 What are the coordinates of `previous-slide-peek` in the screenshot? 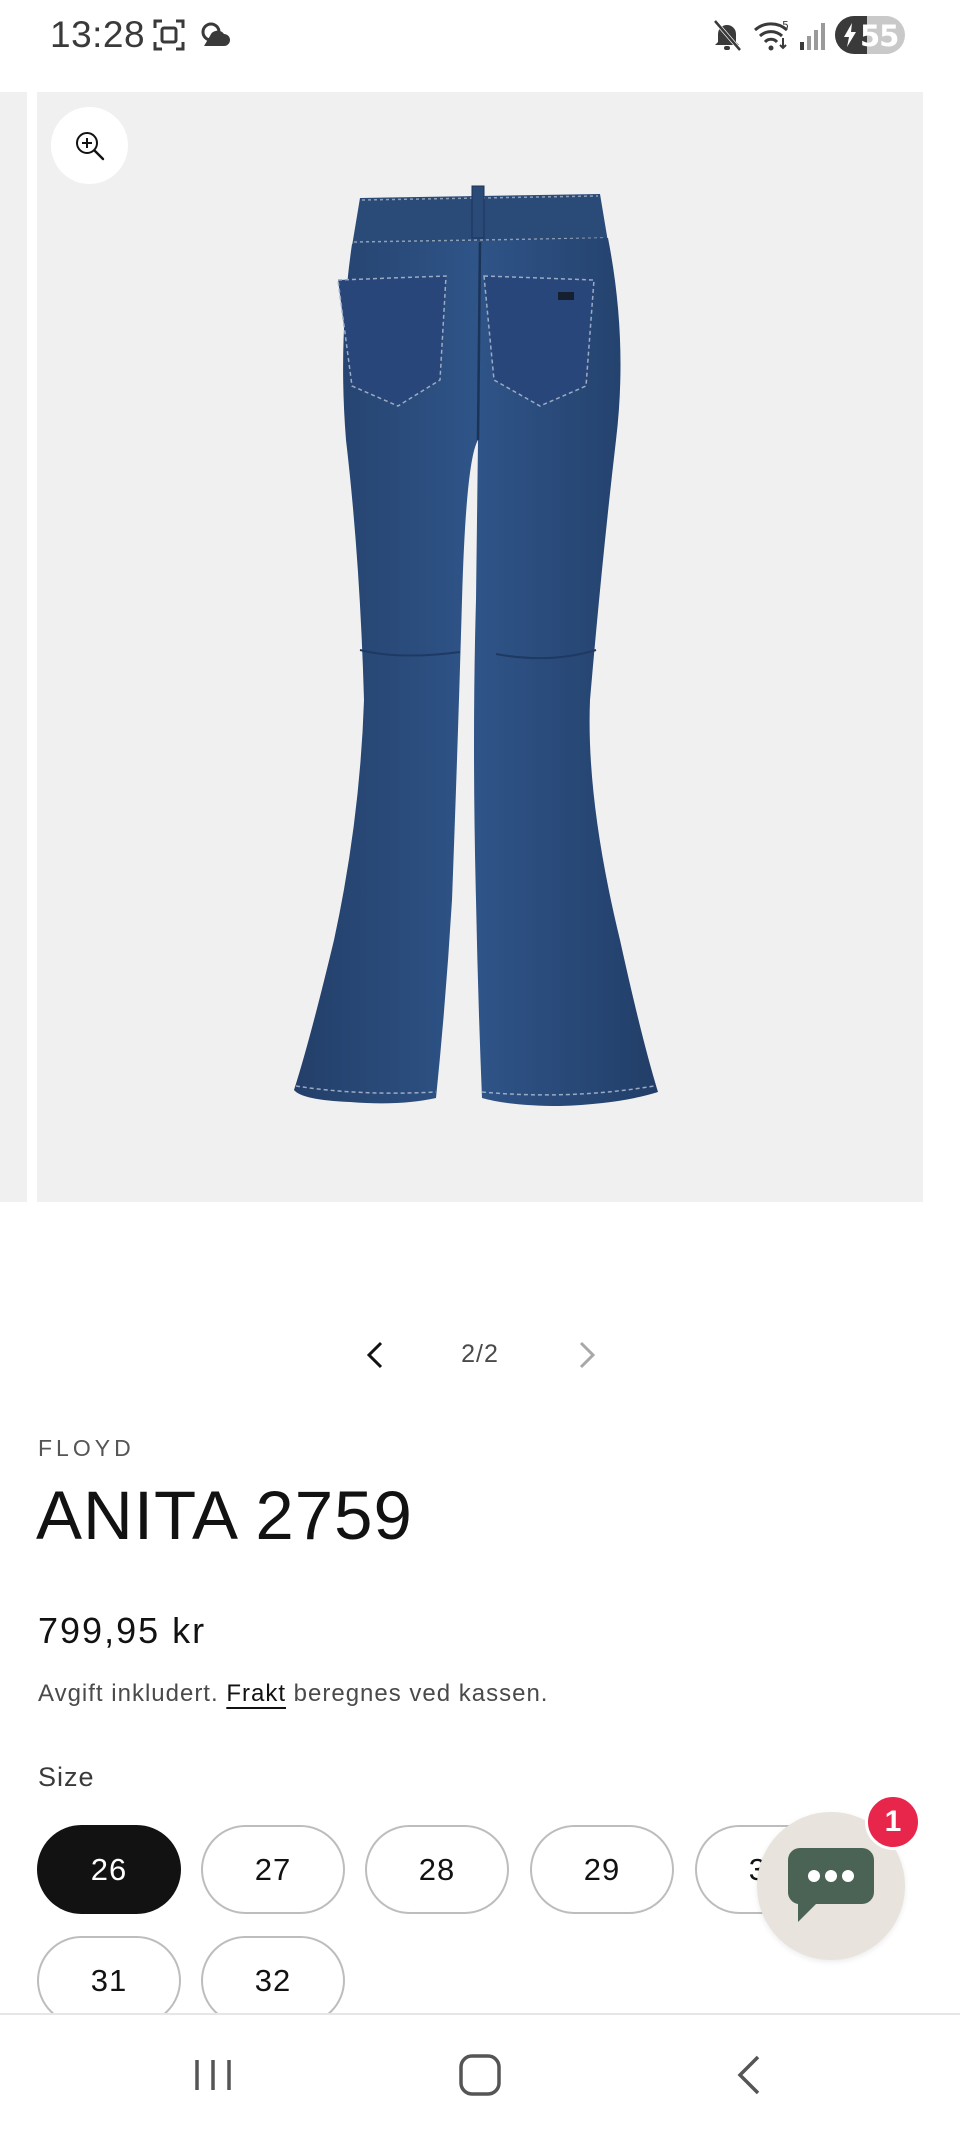 It's located at (13, 647).